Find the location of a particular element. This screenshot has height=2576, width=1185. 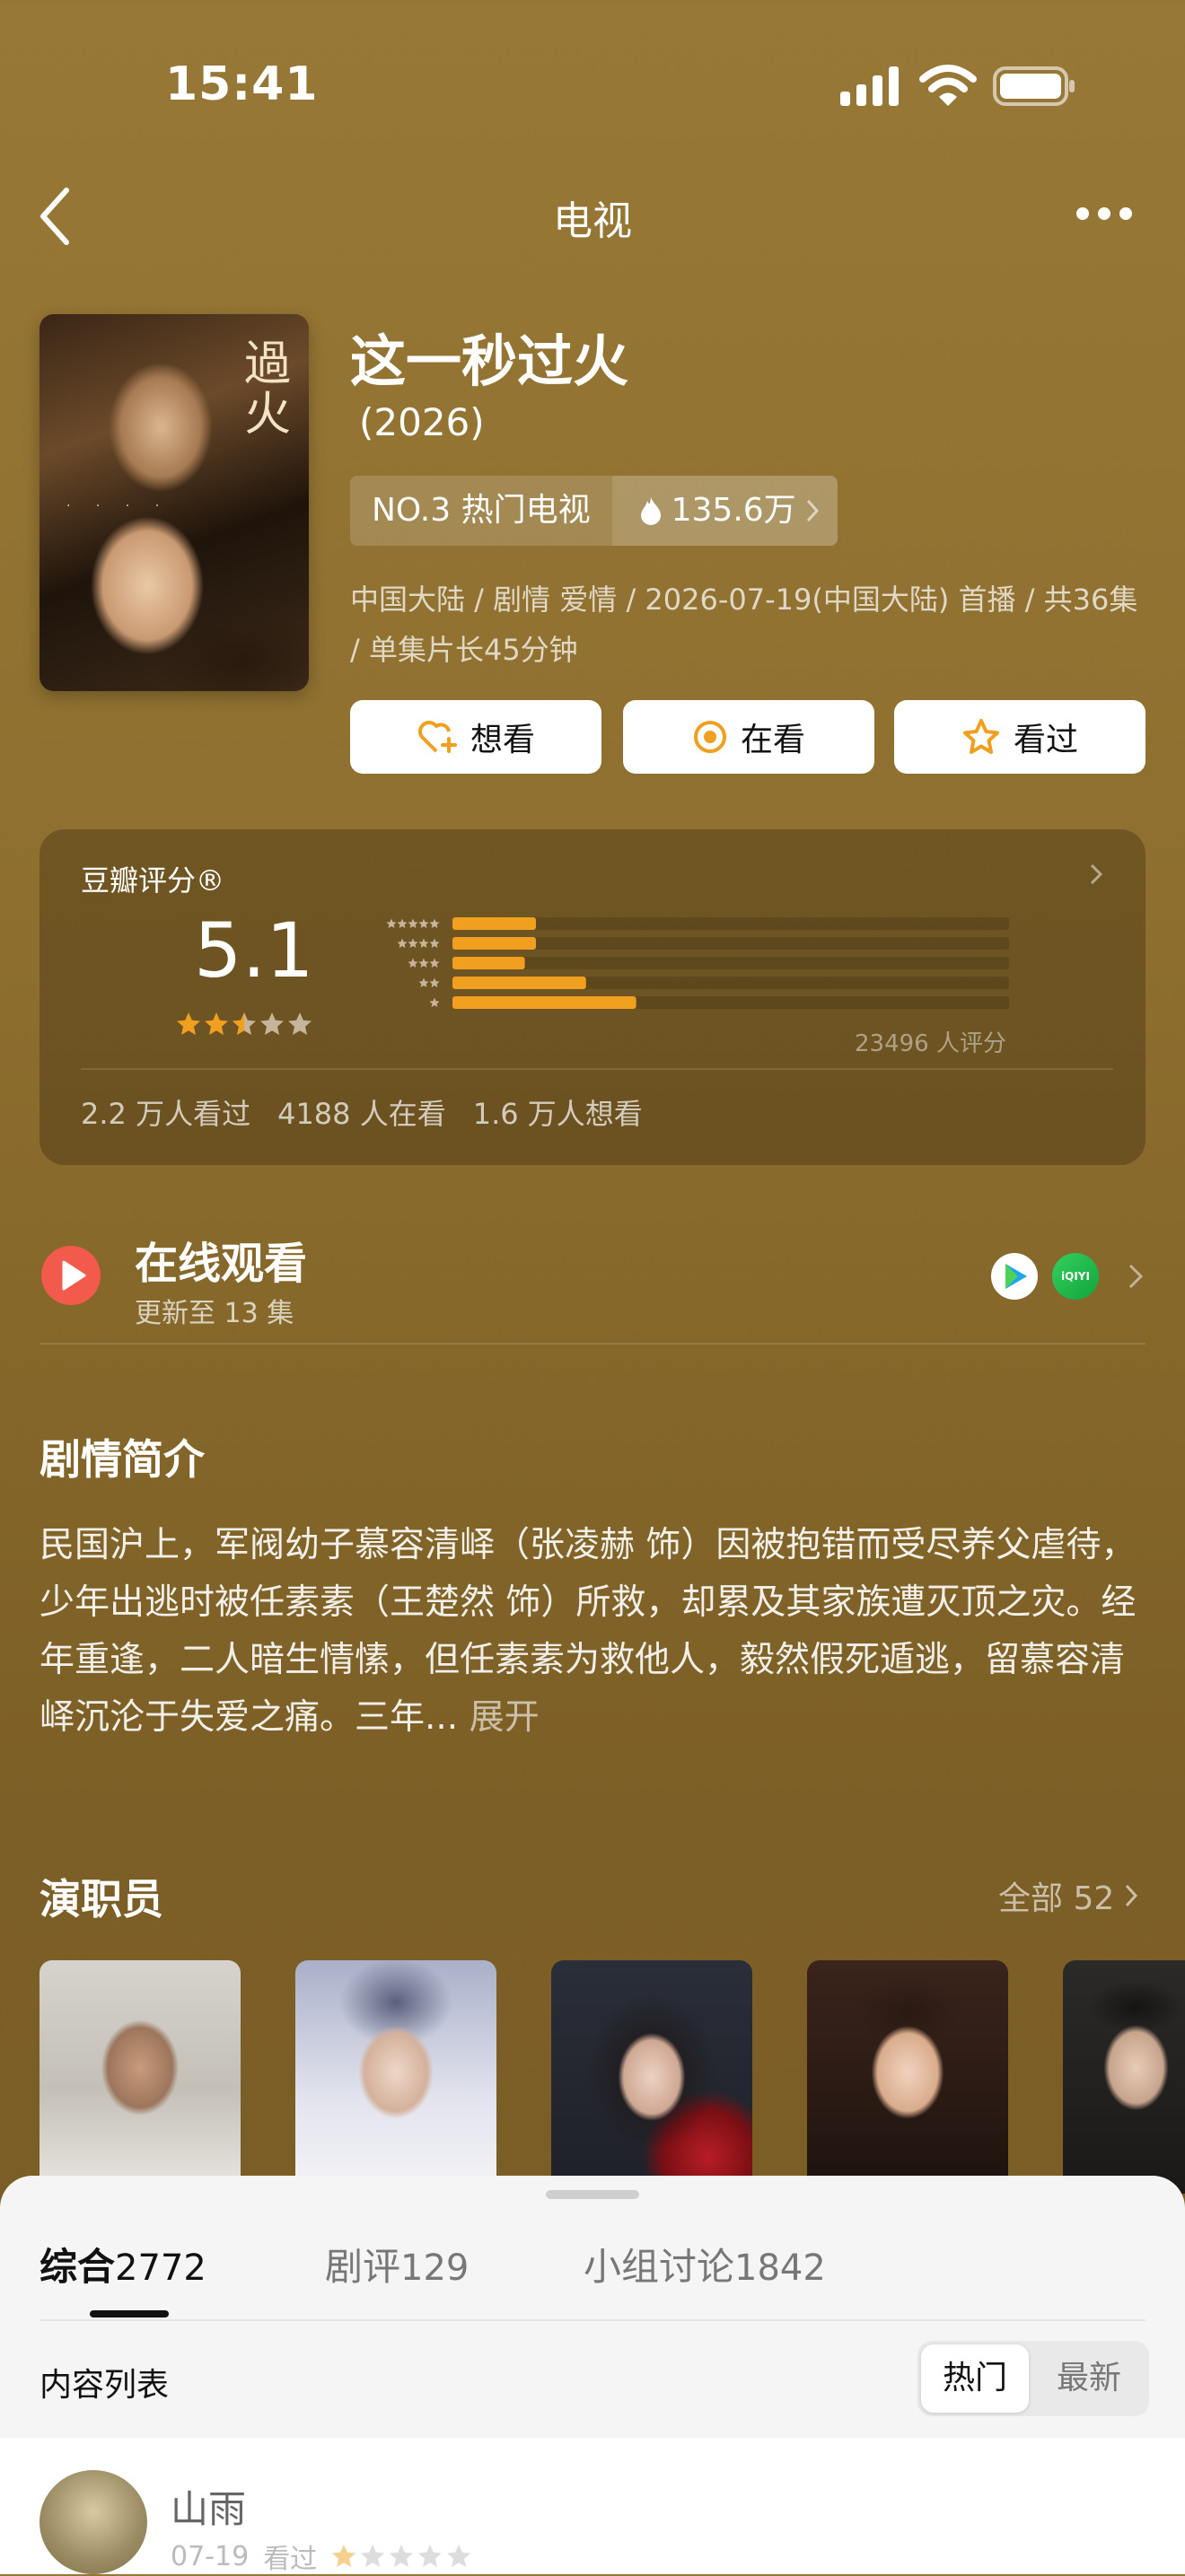

sort-hot-button: 热门 is located at coordinates (975, 2378).